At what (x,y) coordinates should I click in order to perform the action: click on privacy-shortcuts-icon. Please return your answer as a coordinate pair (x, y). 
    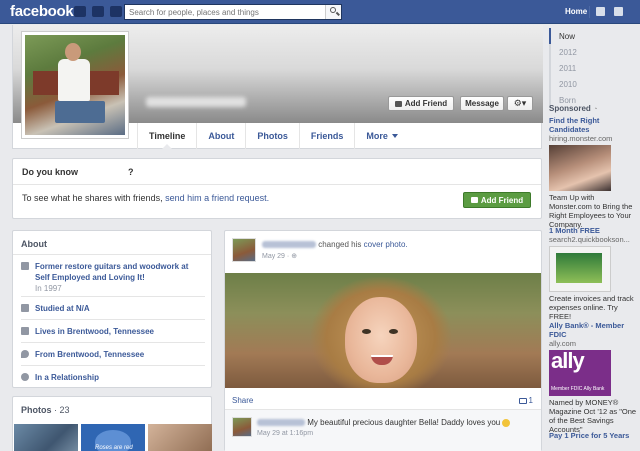
    Looking at the image, I should click on (600, 11).